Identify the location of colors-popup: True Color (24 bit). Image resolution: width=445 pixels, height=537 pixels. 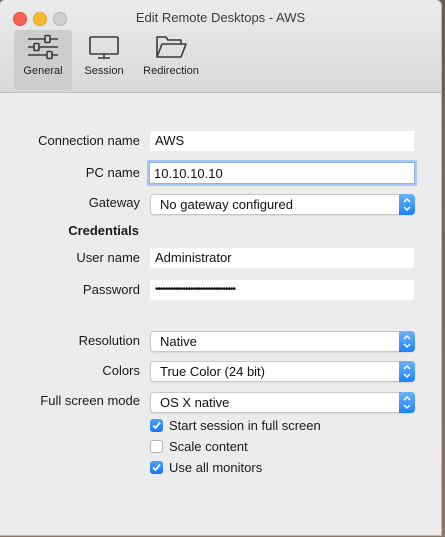
(282, 371).